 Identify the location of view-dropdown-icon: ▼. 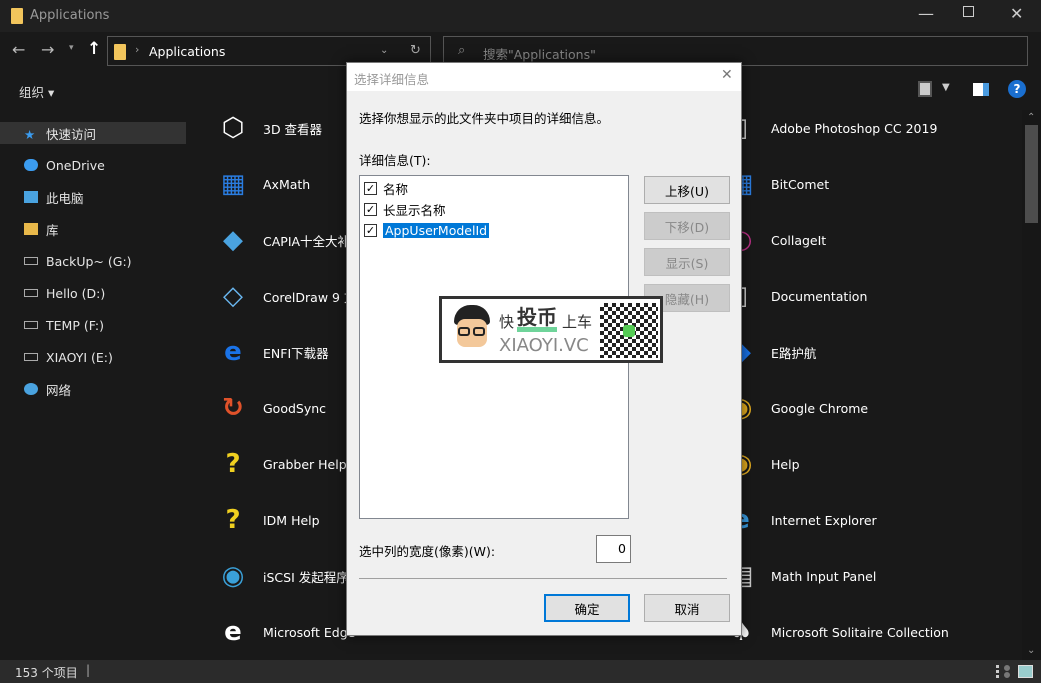
(946, 87).